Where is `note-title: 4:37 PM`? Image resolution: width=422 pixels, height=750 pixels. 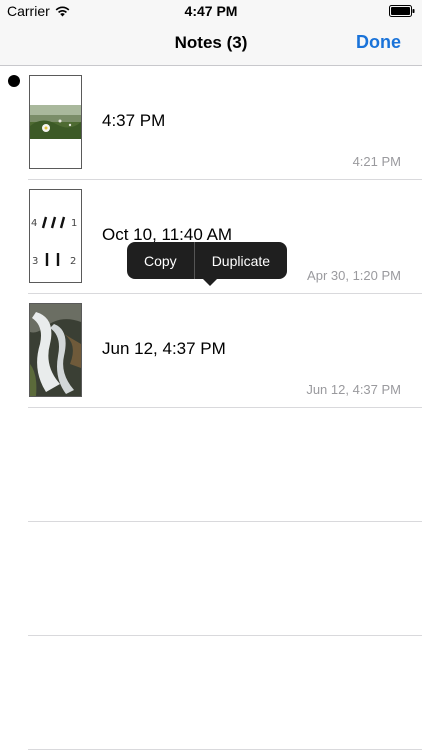
note-title: 4:37 PM is located at coordinates (134, 120).